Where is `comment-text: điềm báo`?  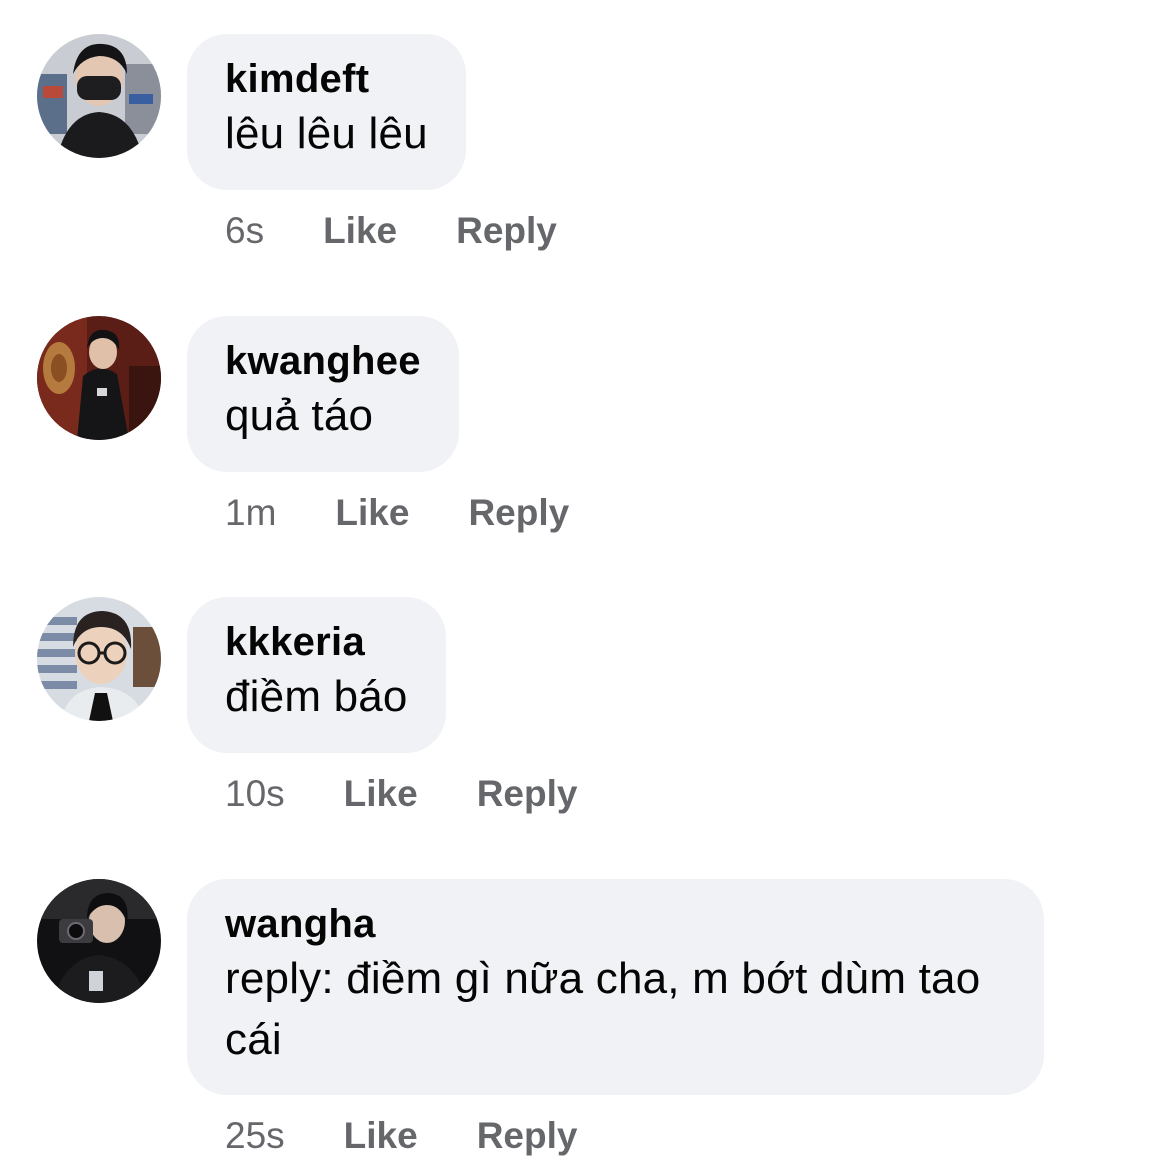
comment-text: điềm báo is located at coordinates (316, 696).